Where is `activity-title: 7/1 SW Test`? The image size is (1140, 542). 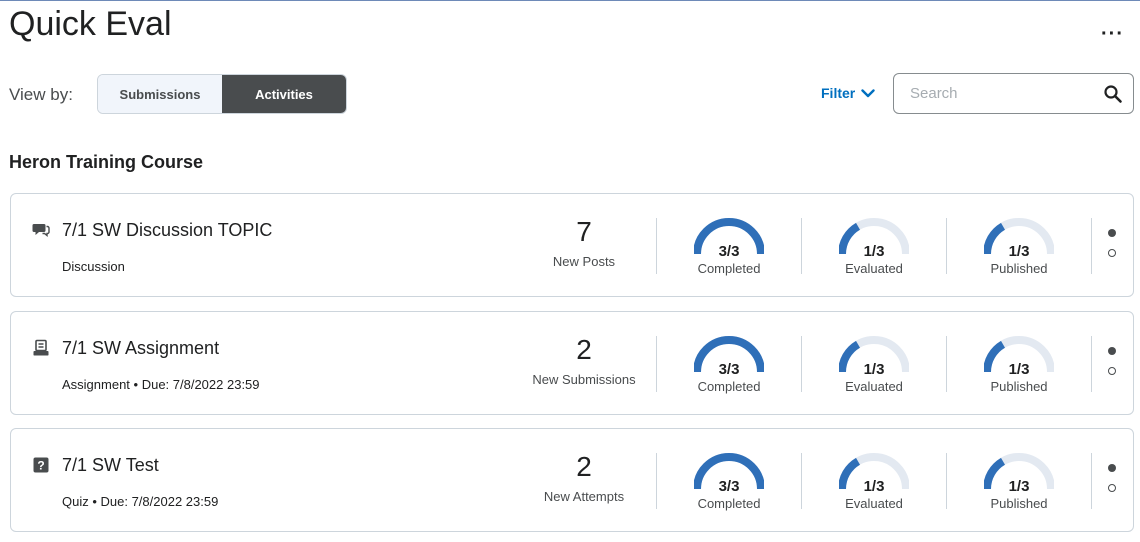
activity-title: 7/1 SW Test is located at coordinates (110, 465).